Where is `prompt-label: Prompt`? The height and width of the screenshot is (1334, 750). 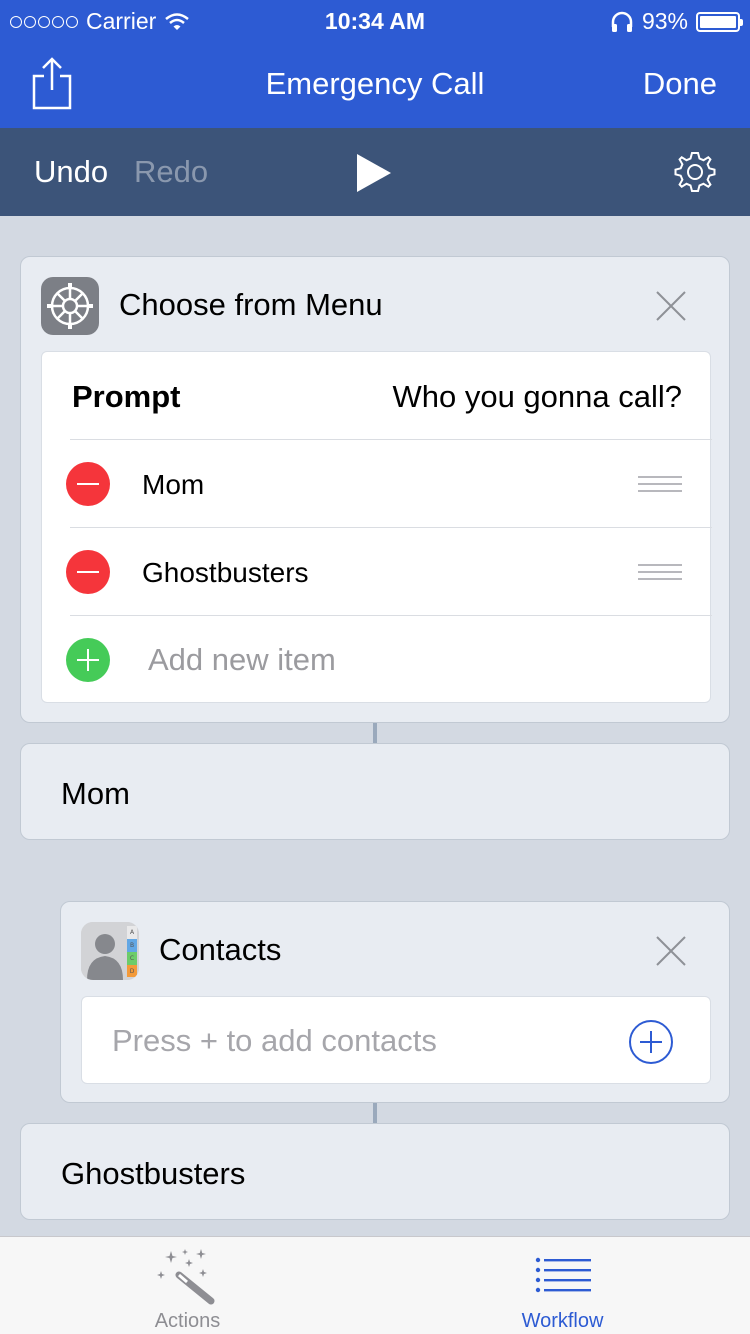 prompt-label: Prompt is located at coordinates (126, 396).